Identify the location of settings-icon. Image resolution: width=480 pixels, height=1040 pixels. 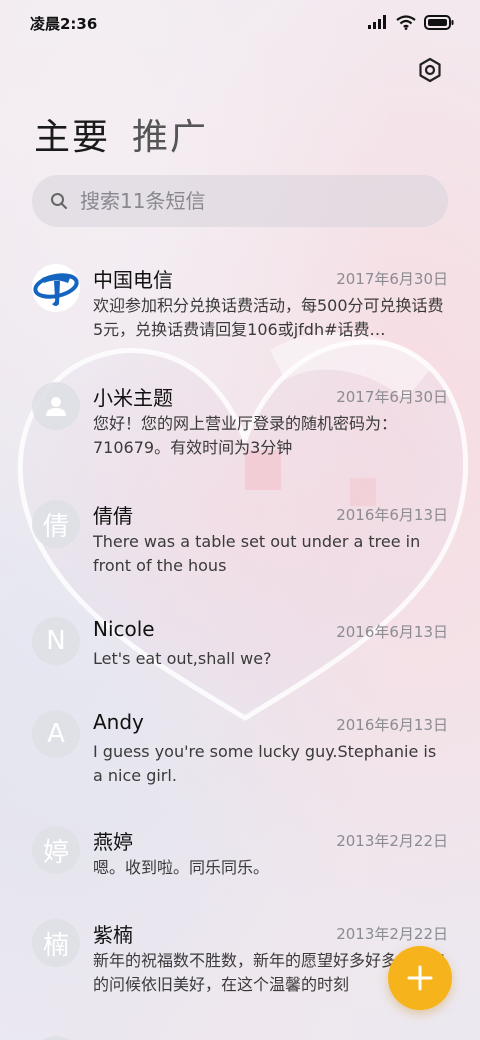
(430, 70).